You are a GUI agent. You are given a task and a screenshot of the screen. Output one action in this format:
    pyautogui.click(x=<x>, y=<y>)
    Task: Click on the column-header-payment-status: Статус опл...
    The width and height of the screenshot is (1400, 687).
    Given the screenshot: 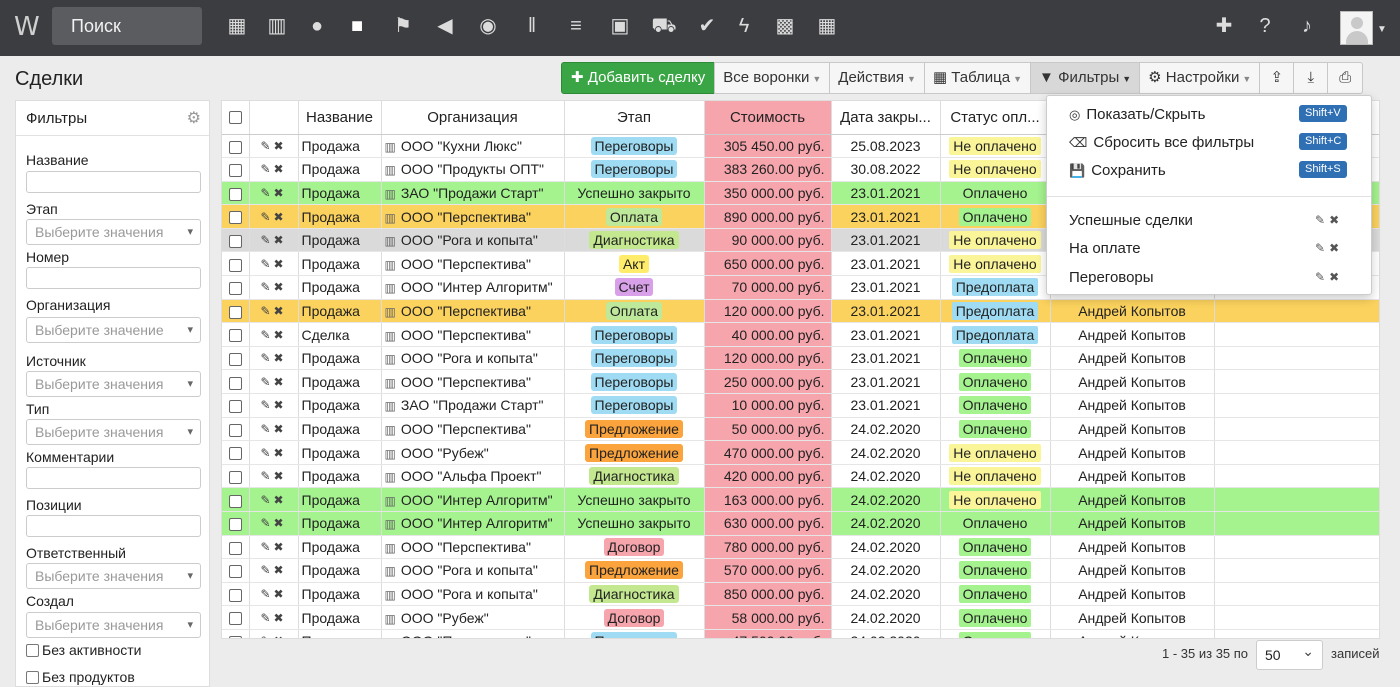 What is the action you would take?
    pyautogui.click(x=995, y=118)
    